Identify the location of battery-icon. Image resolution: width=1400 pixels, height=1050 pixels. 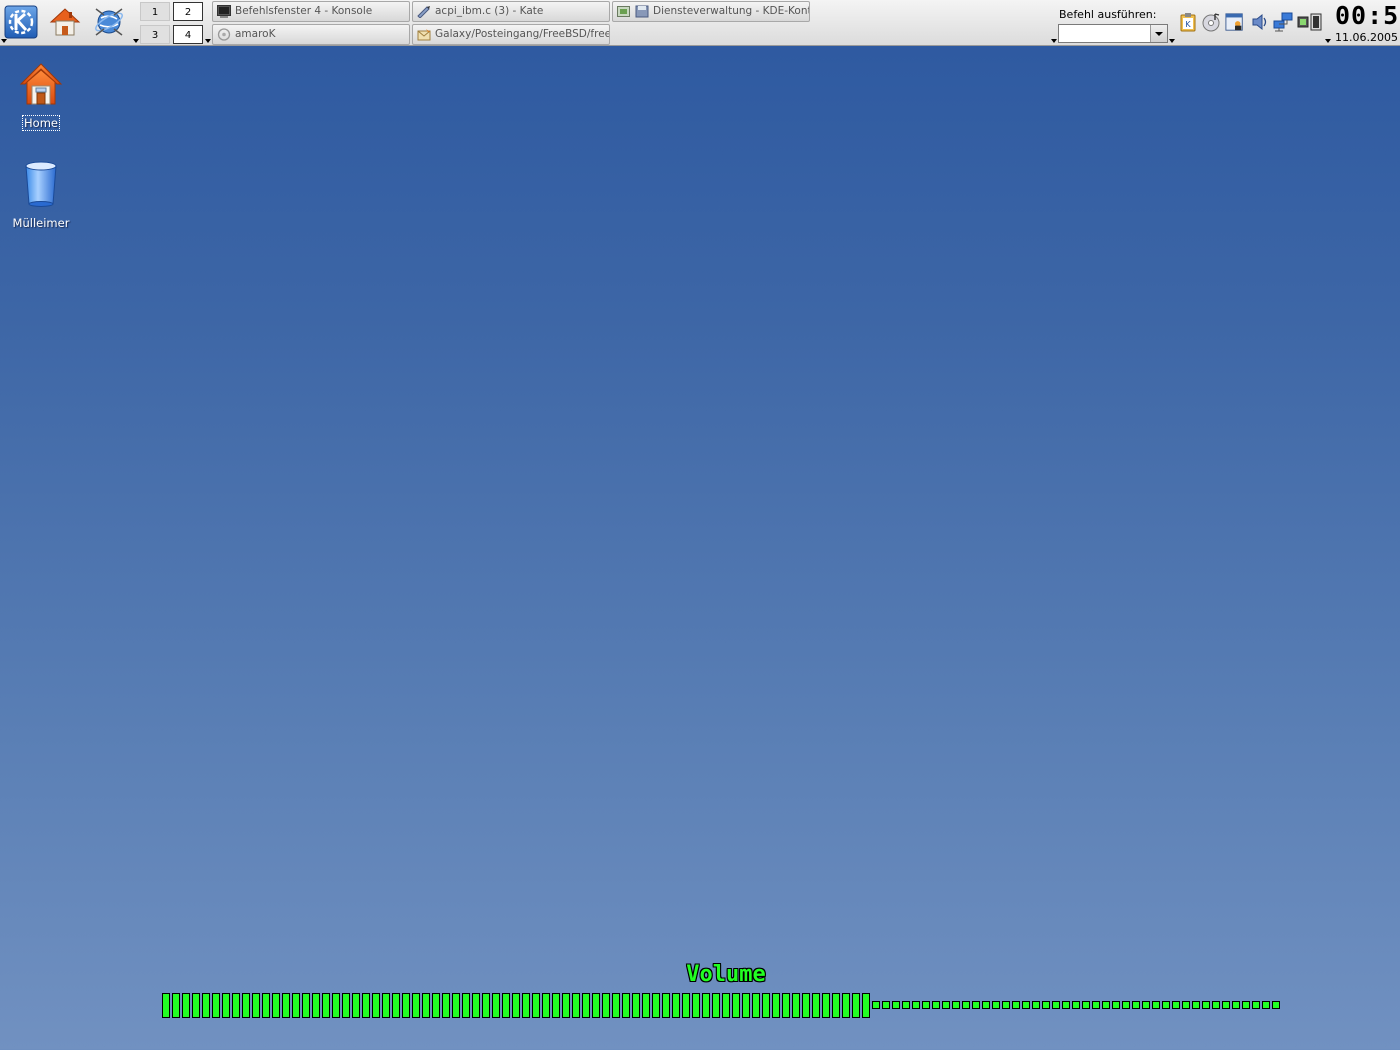
(1309, 22).